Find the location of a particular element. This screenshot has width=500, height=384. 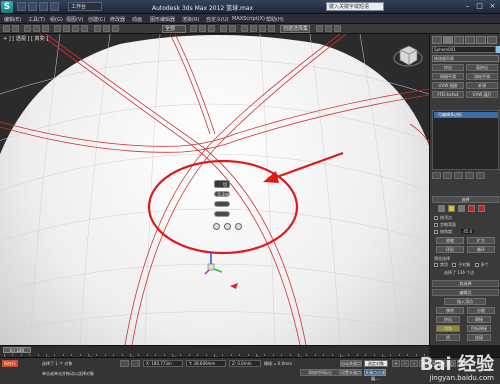

menu-item: 自定义(U) is located at coordinates (217, 19).